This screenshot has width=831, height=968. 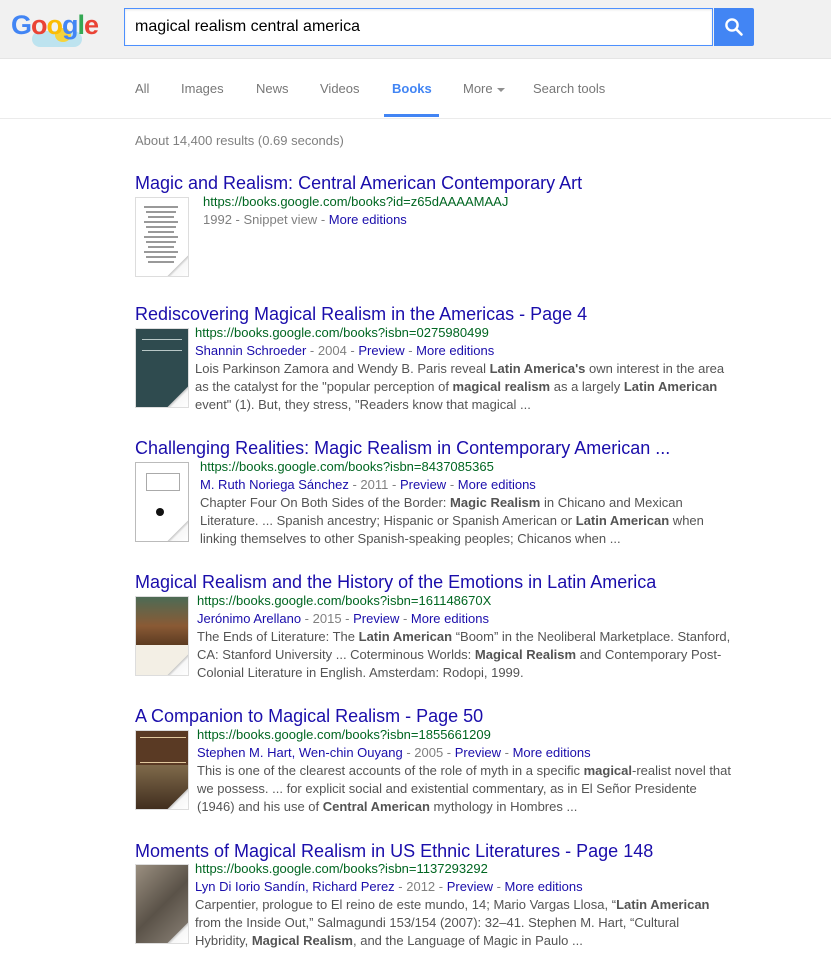 I want to click on tab-images: Images, so click(x=202, y=88).